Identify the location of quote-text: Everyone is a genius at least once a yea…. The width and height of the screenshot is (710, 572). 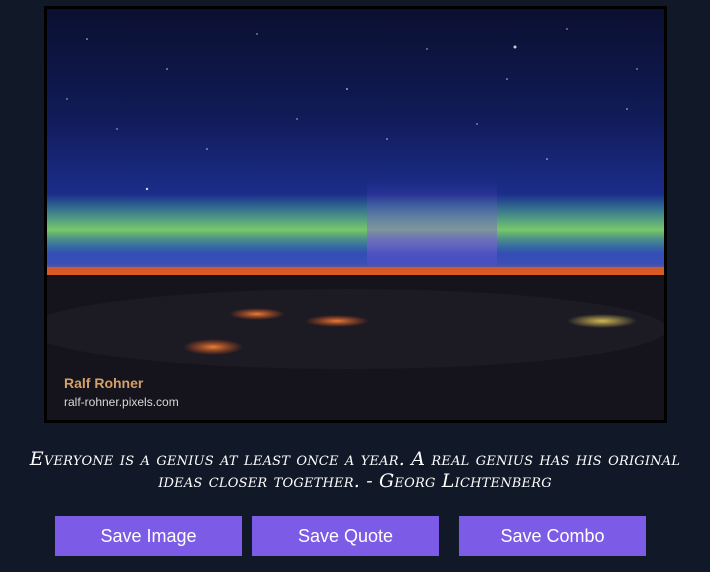
(355, 470).